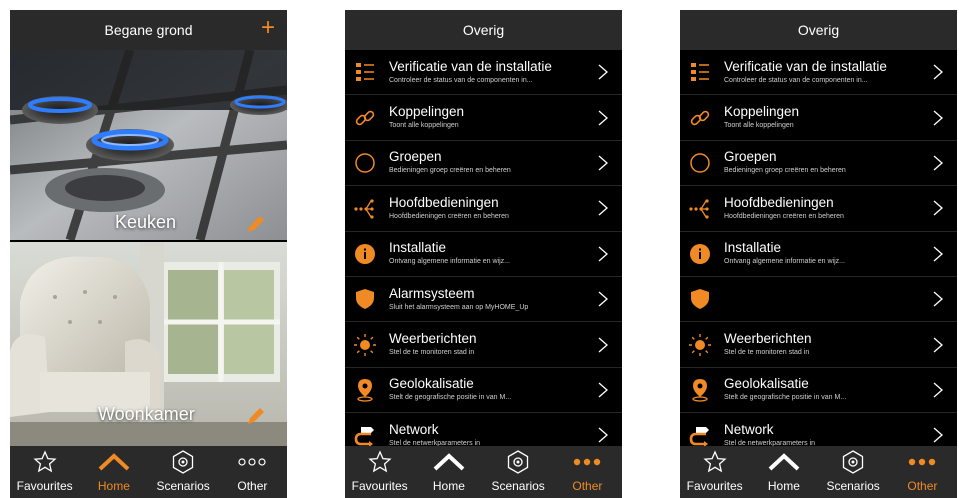 The width and height of the screenshot is (959, 498). What do you see at coordinates (148, 344) in the screenshot?
I see `room-card-woonkamer: Woonkamer` at bounding box center [148, 344].